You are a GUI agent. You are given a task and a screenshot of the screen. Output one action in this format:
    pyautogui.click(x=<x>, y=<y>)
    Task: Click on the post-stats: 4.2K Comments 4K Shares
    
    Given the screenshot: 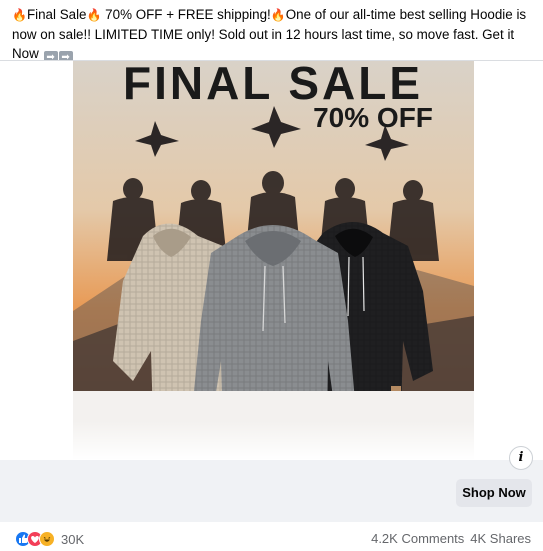 What is the action you would take?
    pyautogui.click(x=451, y=538)
    